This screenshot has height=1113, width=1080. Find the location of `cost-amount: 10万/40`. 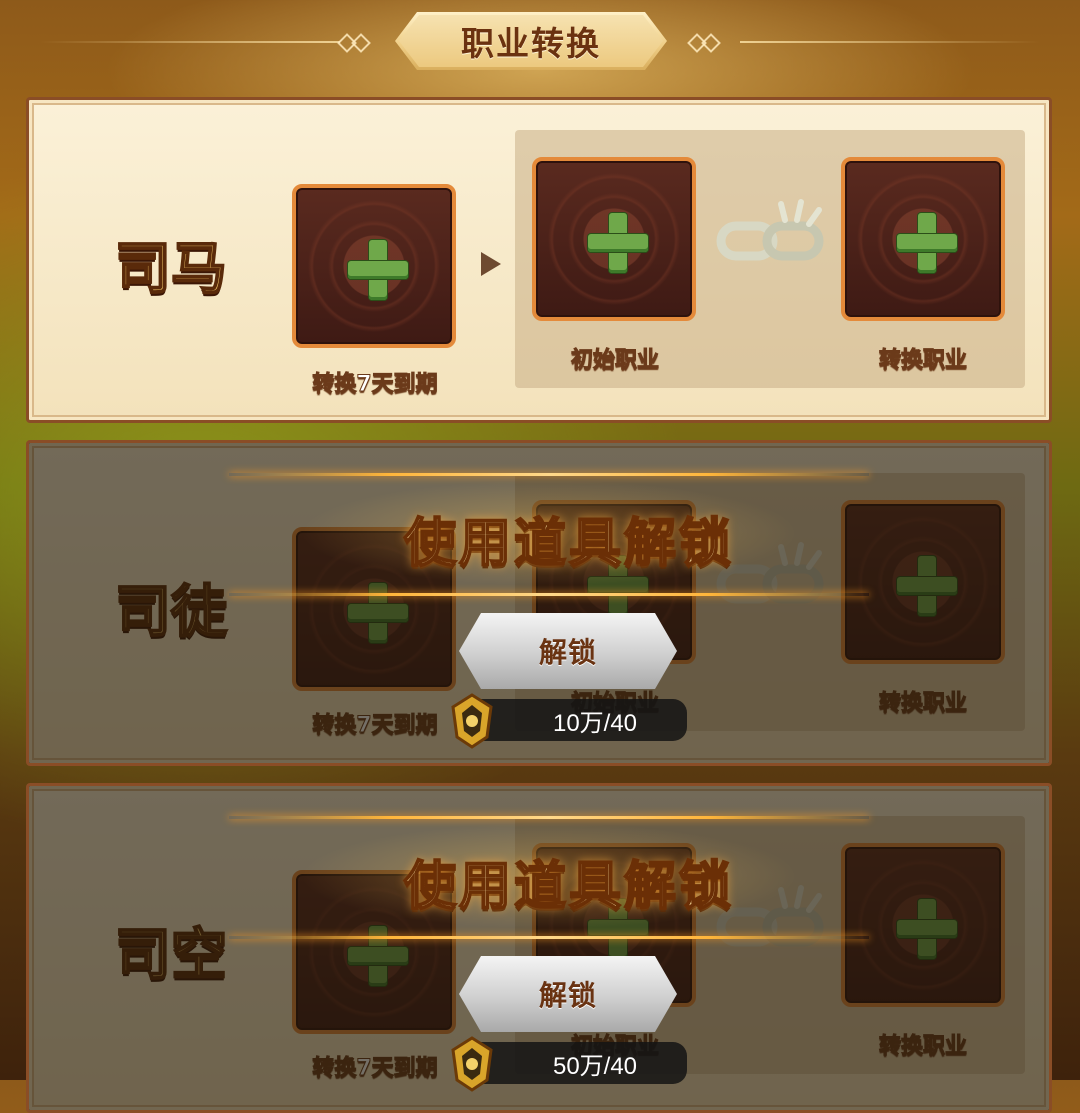

cost-amount: 10万/40 is located at coordinates (595, 723).